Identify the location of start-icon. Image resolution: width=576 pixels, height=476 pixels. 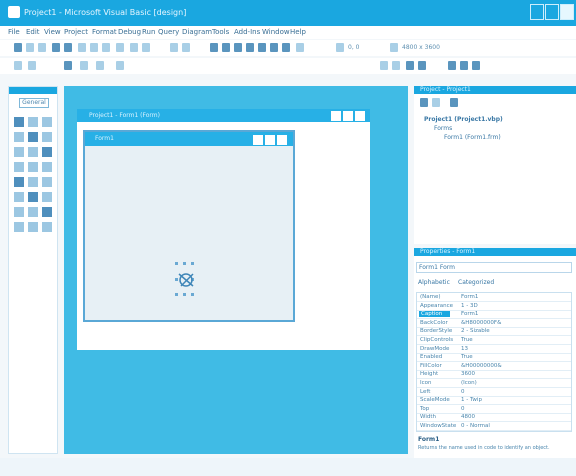
(174, 47).